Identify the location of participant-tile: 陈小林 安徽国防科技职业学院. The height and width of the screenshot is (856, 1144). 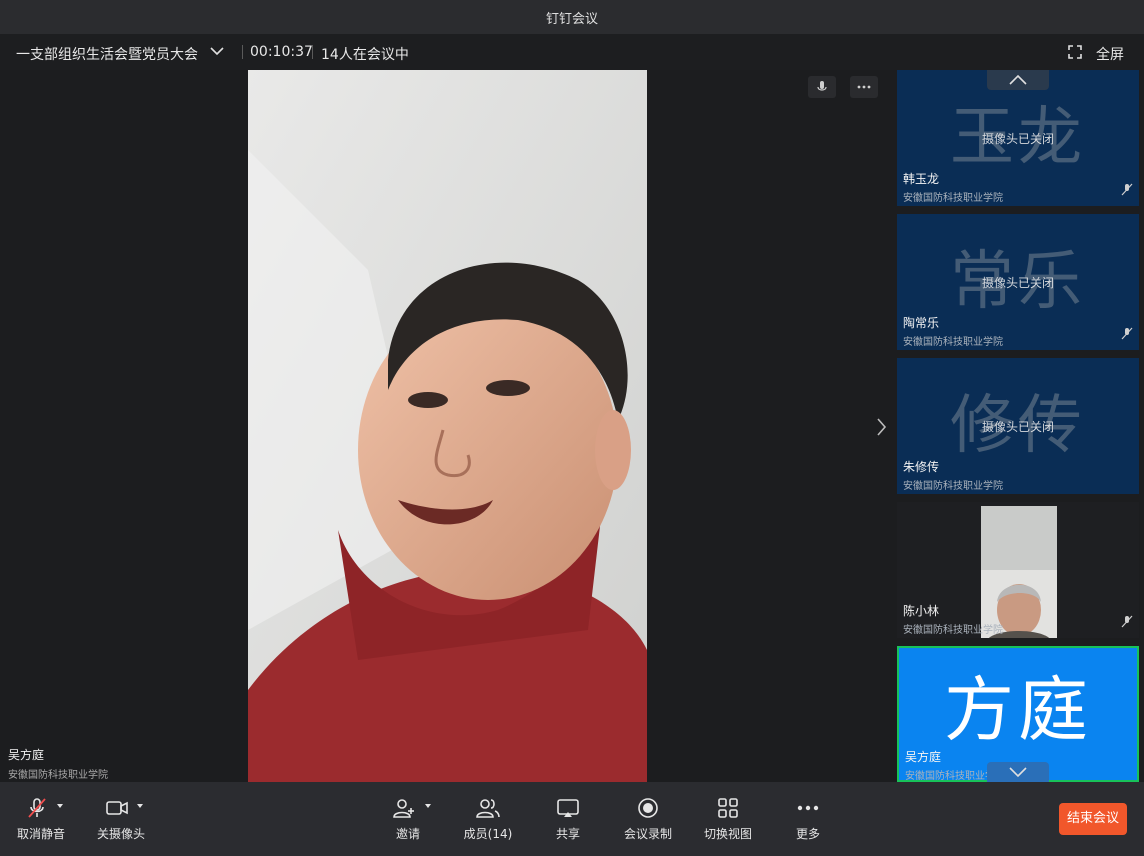
(1018, 570).